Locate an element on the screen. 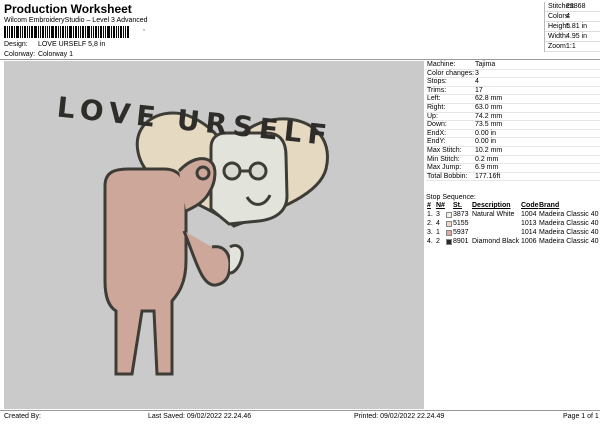 This screenshot has width=600, height=424. stat-value: 23868 is located at coordinates (576, 6).